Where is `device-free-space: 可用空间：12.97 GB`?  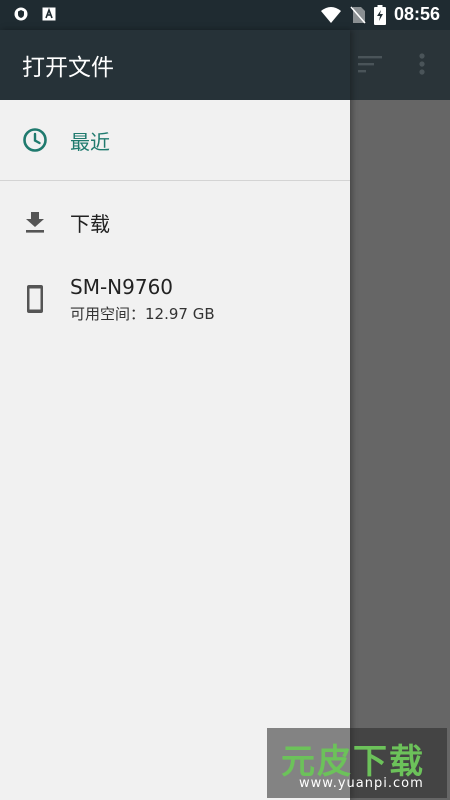
device-free-space: 可用空间：12.97 GB is located at coordinates (142, 313).